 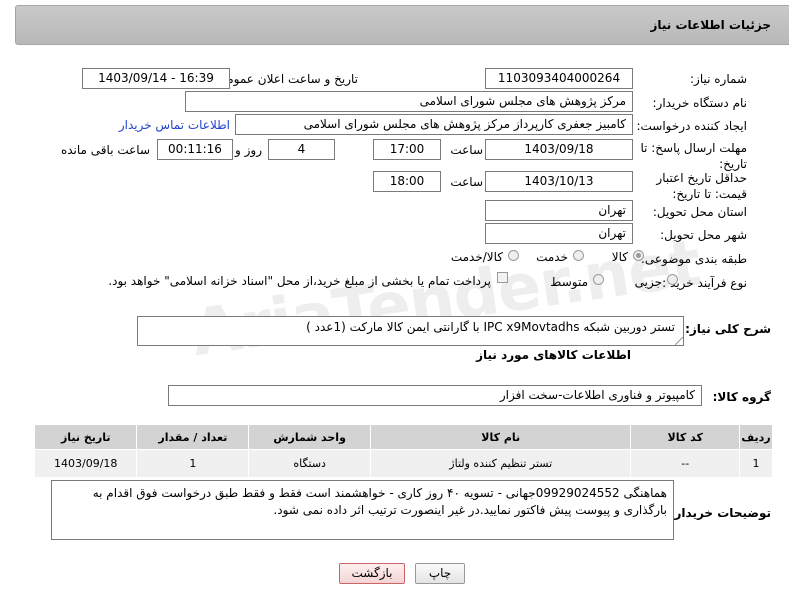 What do you see at coordinates (672, 279) in the screenshot?
I see `process-minor-radio` at bounding box center [672, 279].